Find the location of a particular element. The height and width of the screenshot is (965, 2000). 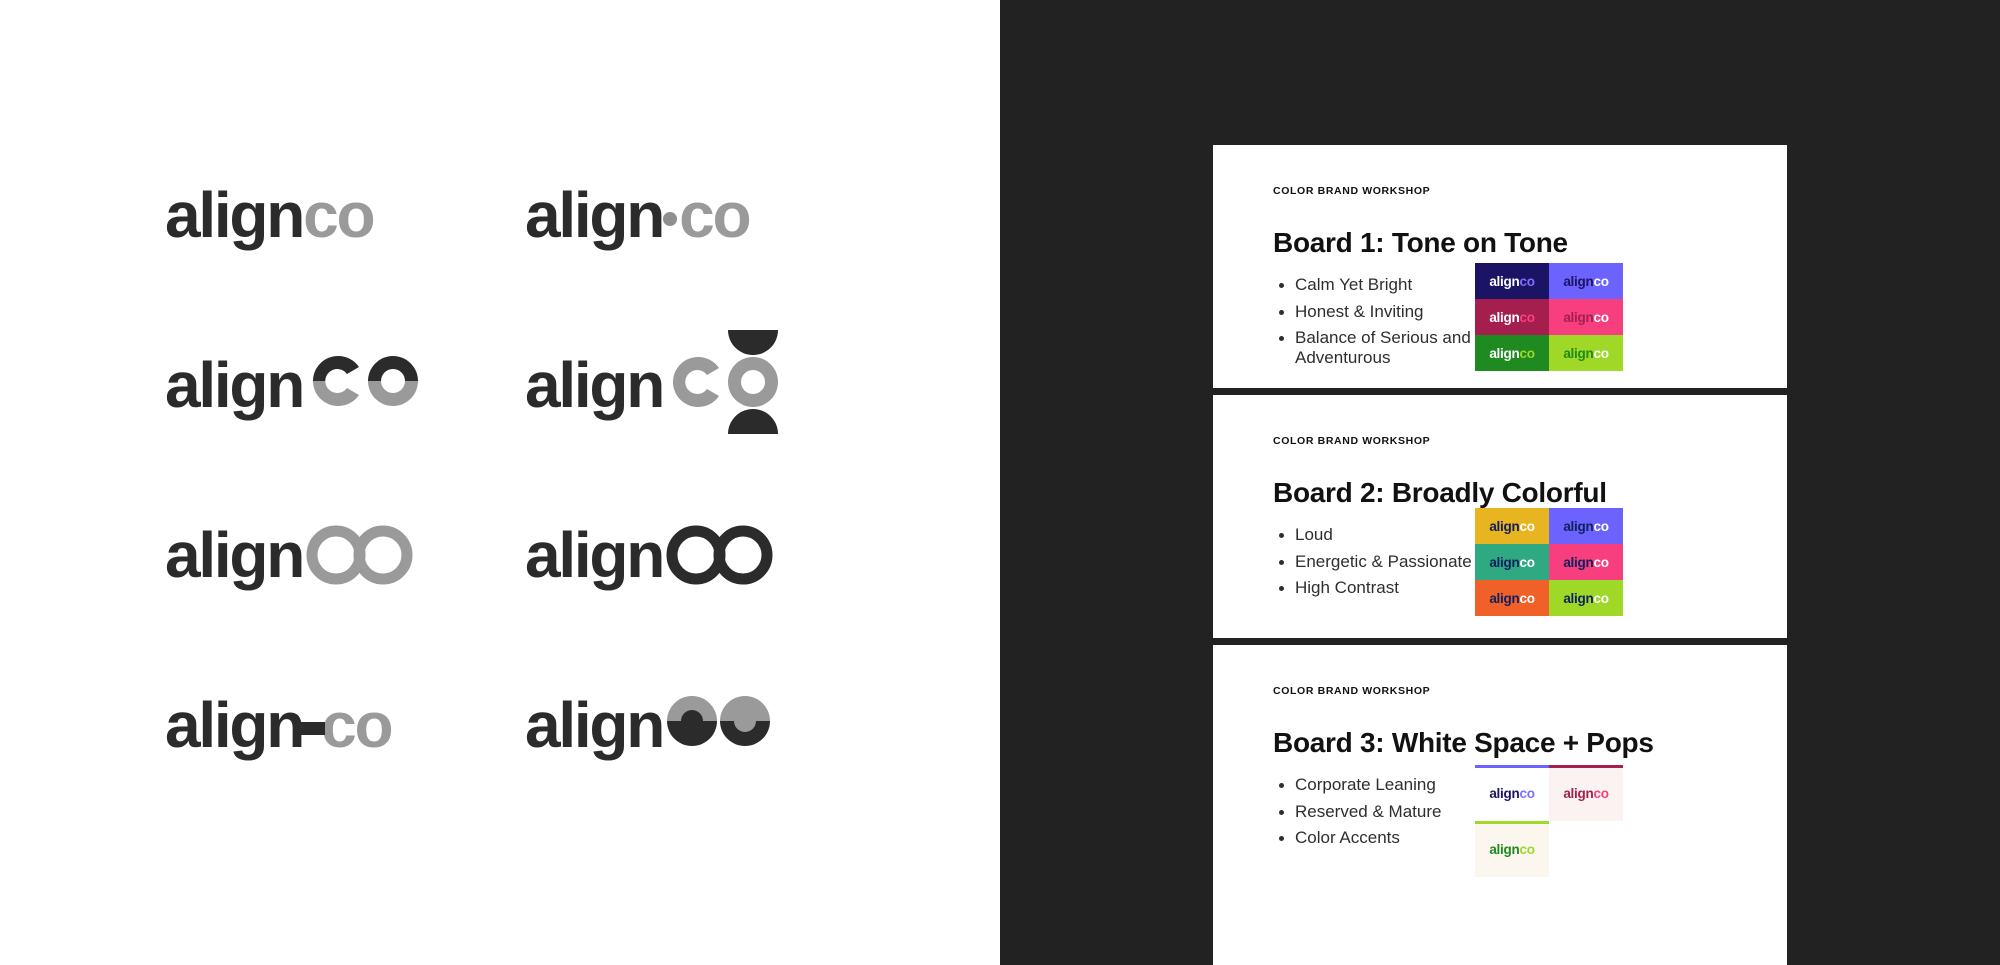

logo-variant-hourglass-co: align is located at coordinates (695, 385).